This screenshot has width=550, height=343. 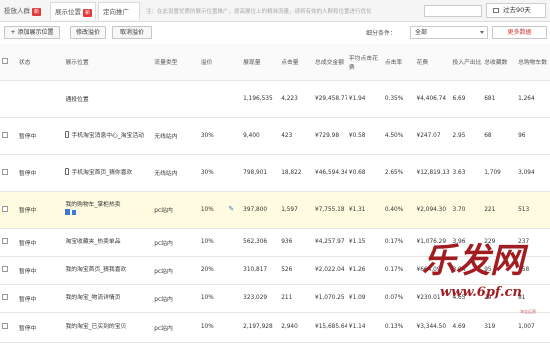 What do you see at coordinates (296, 242) in the screenshot?
I see `clicks-value: 936` at bounding box center [296, 242].